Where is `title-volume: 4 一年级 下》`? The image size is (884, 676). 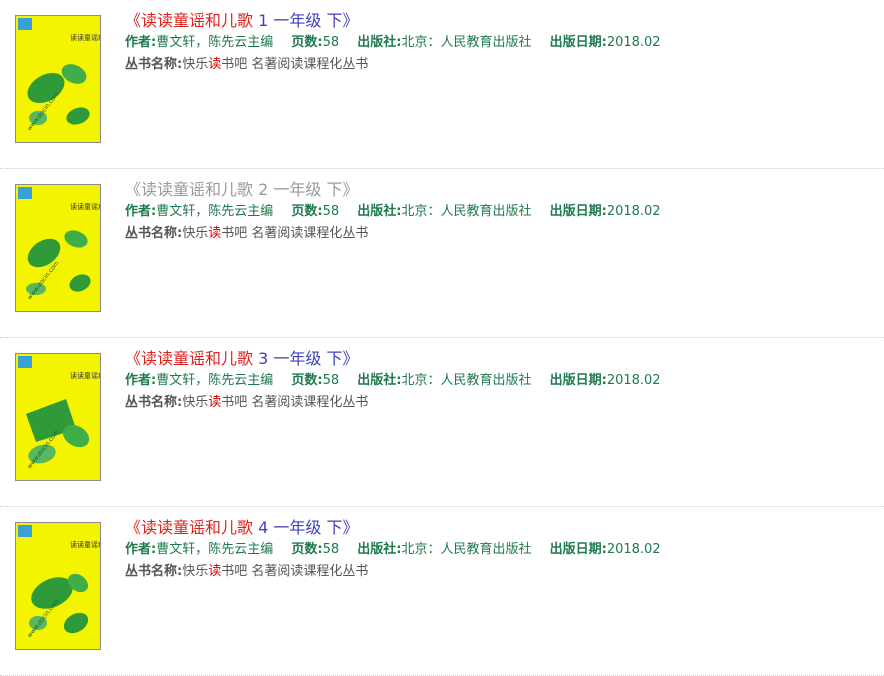
title-volume: 4 一年级 下》 is located at coordinates (306, 527).